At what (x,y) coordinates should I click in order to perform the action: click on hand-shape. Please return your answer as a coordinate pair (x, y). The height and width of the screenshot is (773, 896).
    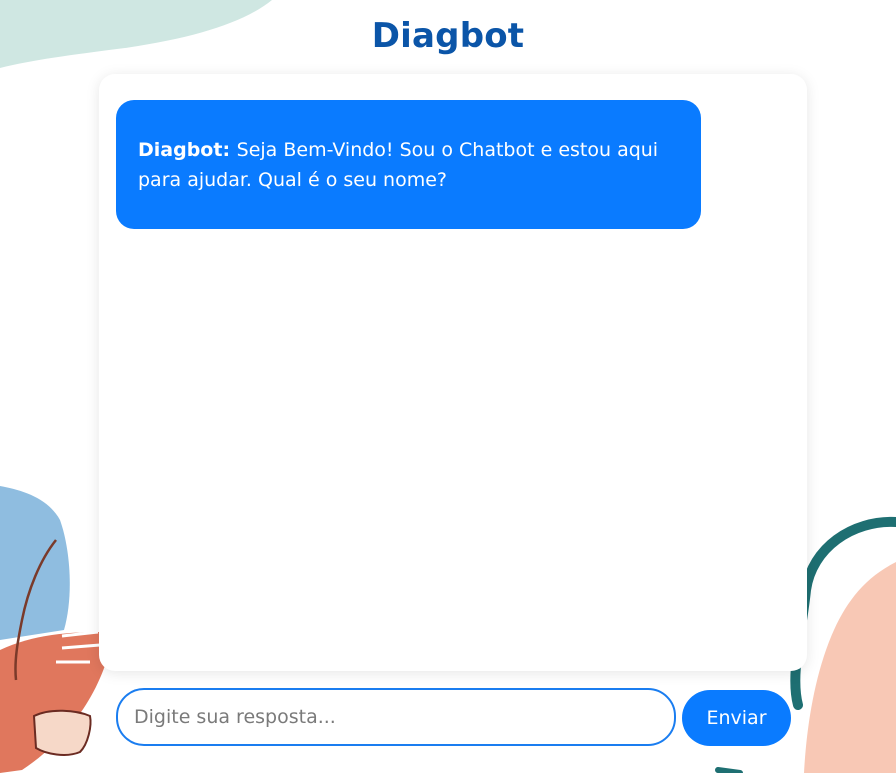
    Looking at the image, I should click on (62, 732).